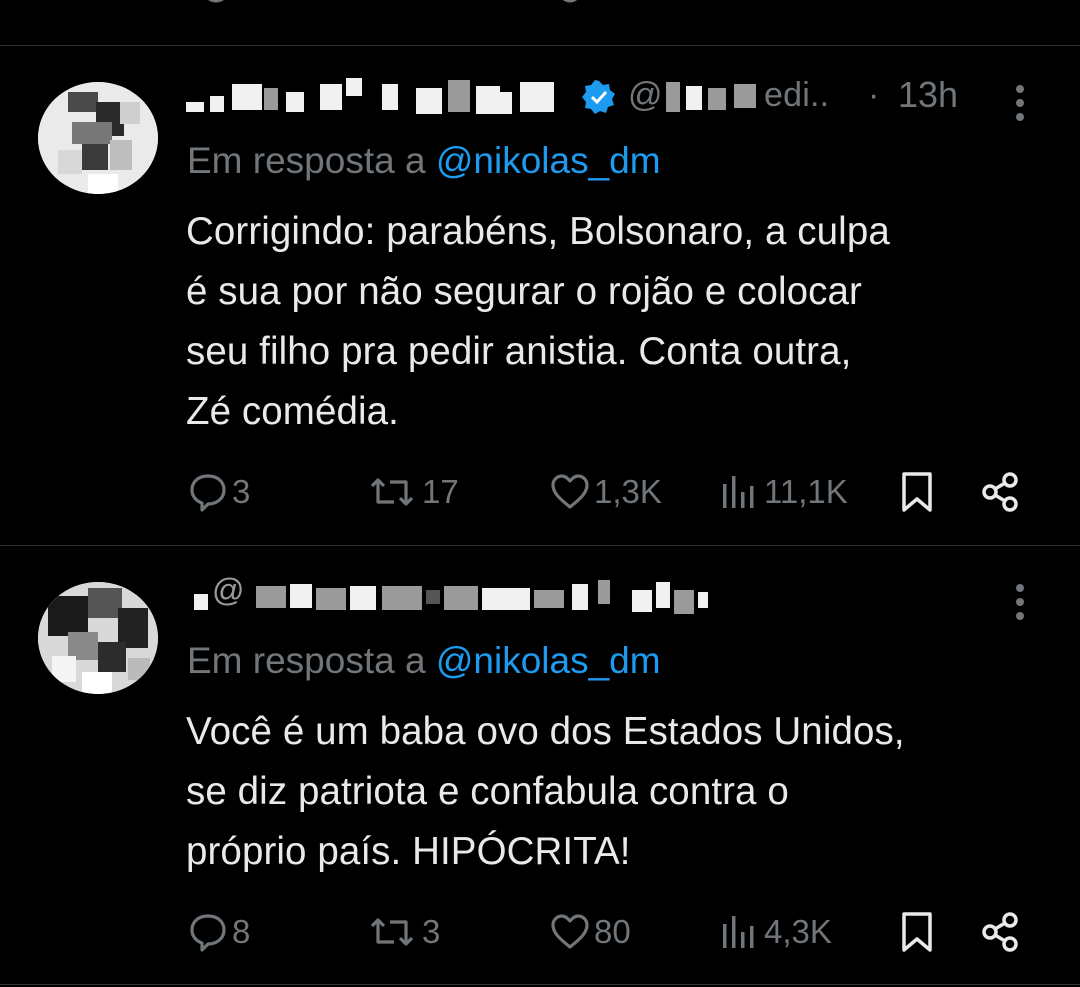  Describe the element at coordinates (598, 97) in the screenshot. I see `verified-badge-icon` at that location.